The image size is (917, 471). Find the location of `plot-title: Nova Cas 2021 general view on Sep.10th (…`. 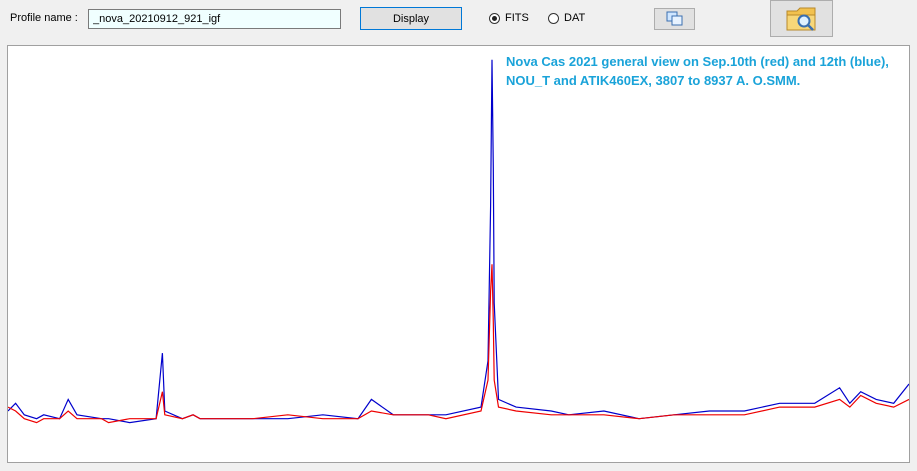

plot-title: Nova Cas 2021 general view on Sep.10th (… is located at coordinates (697, 71).